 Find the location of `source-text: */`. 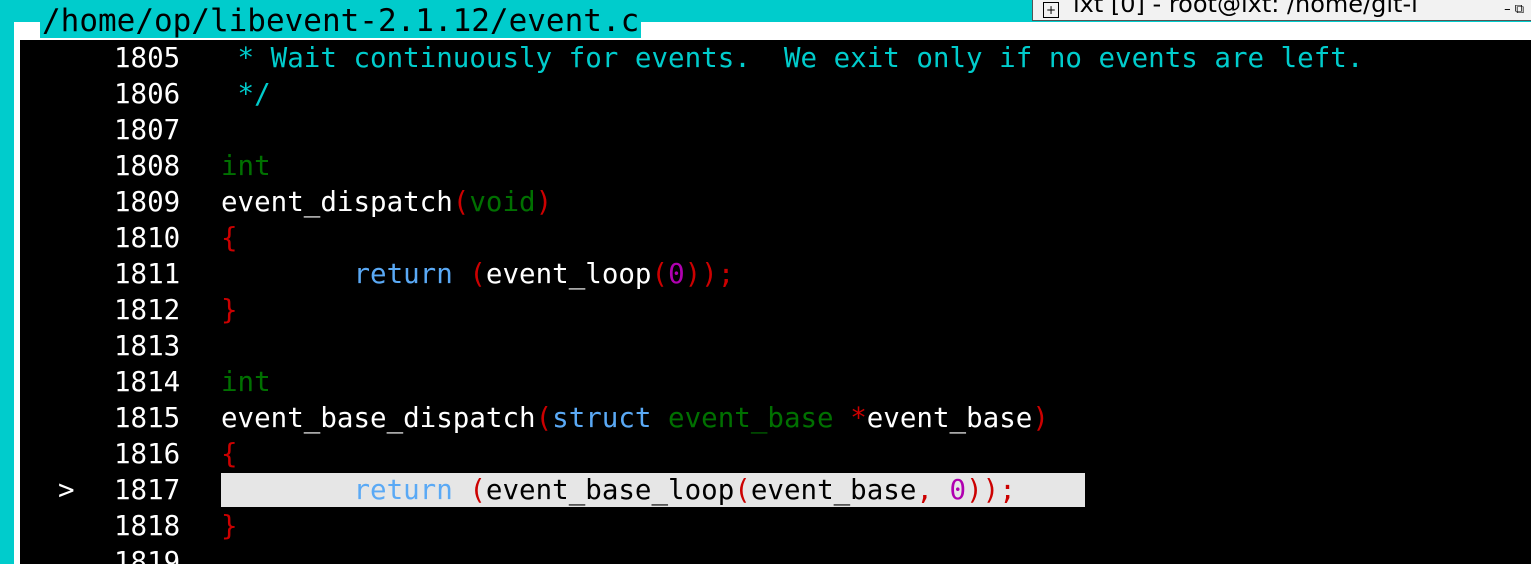

source-text: */ is located at coordinates (246, 94).